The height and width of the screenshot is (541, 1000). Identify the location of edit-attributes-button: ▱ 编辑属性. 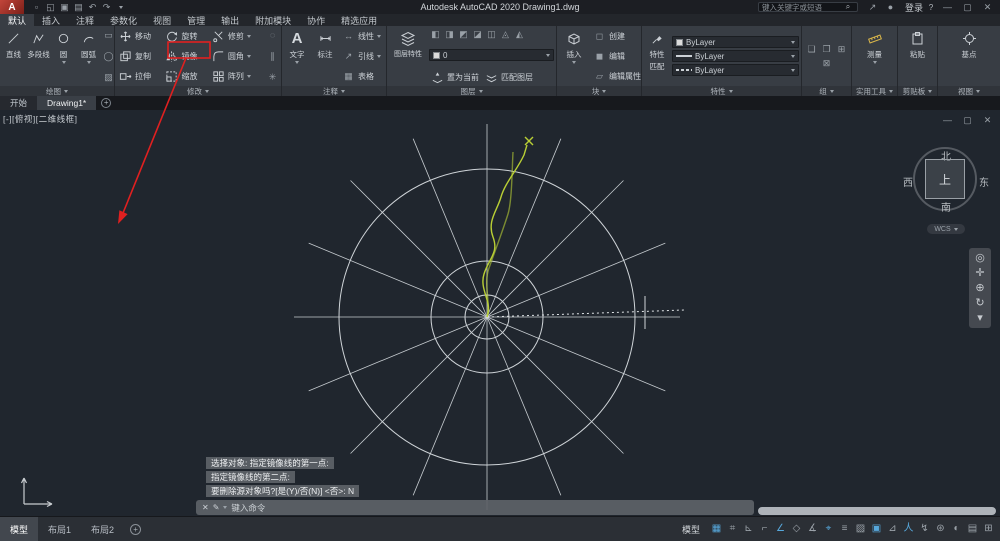
(616, 76).